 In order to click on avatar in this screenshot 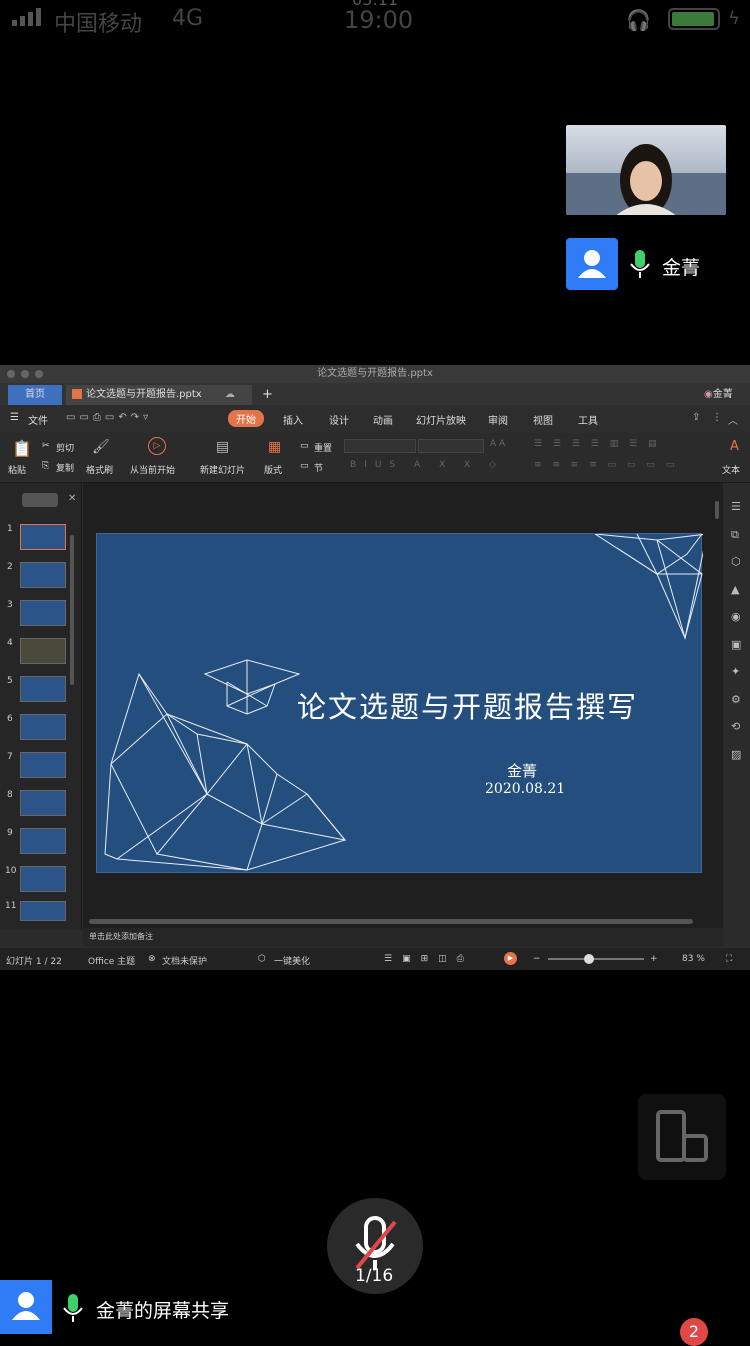, I will do `click(592, 264)`.